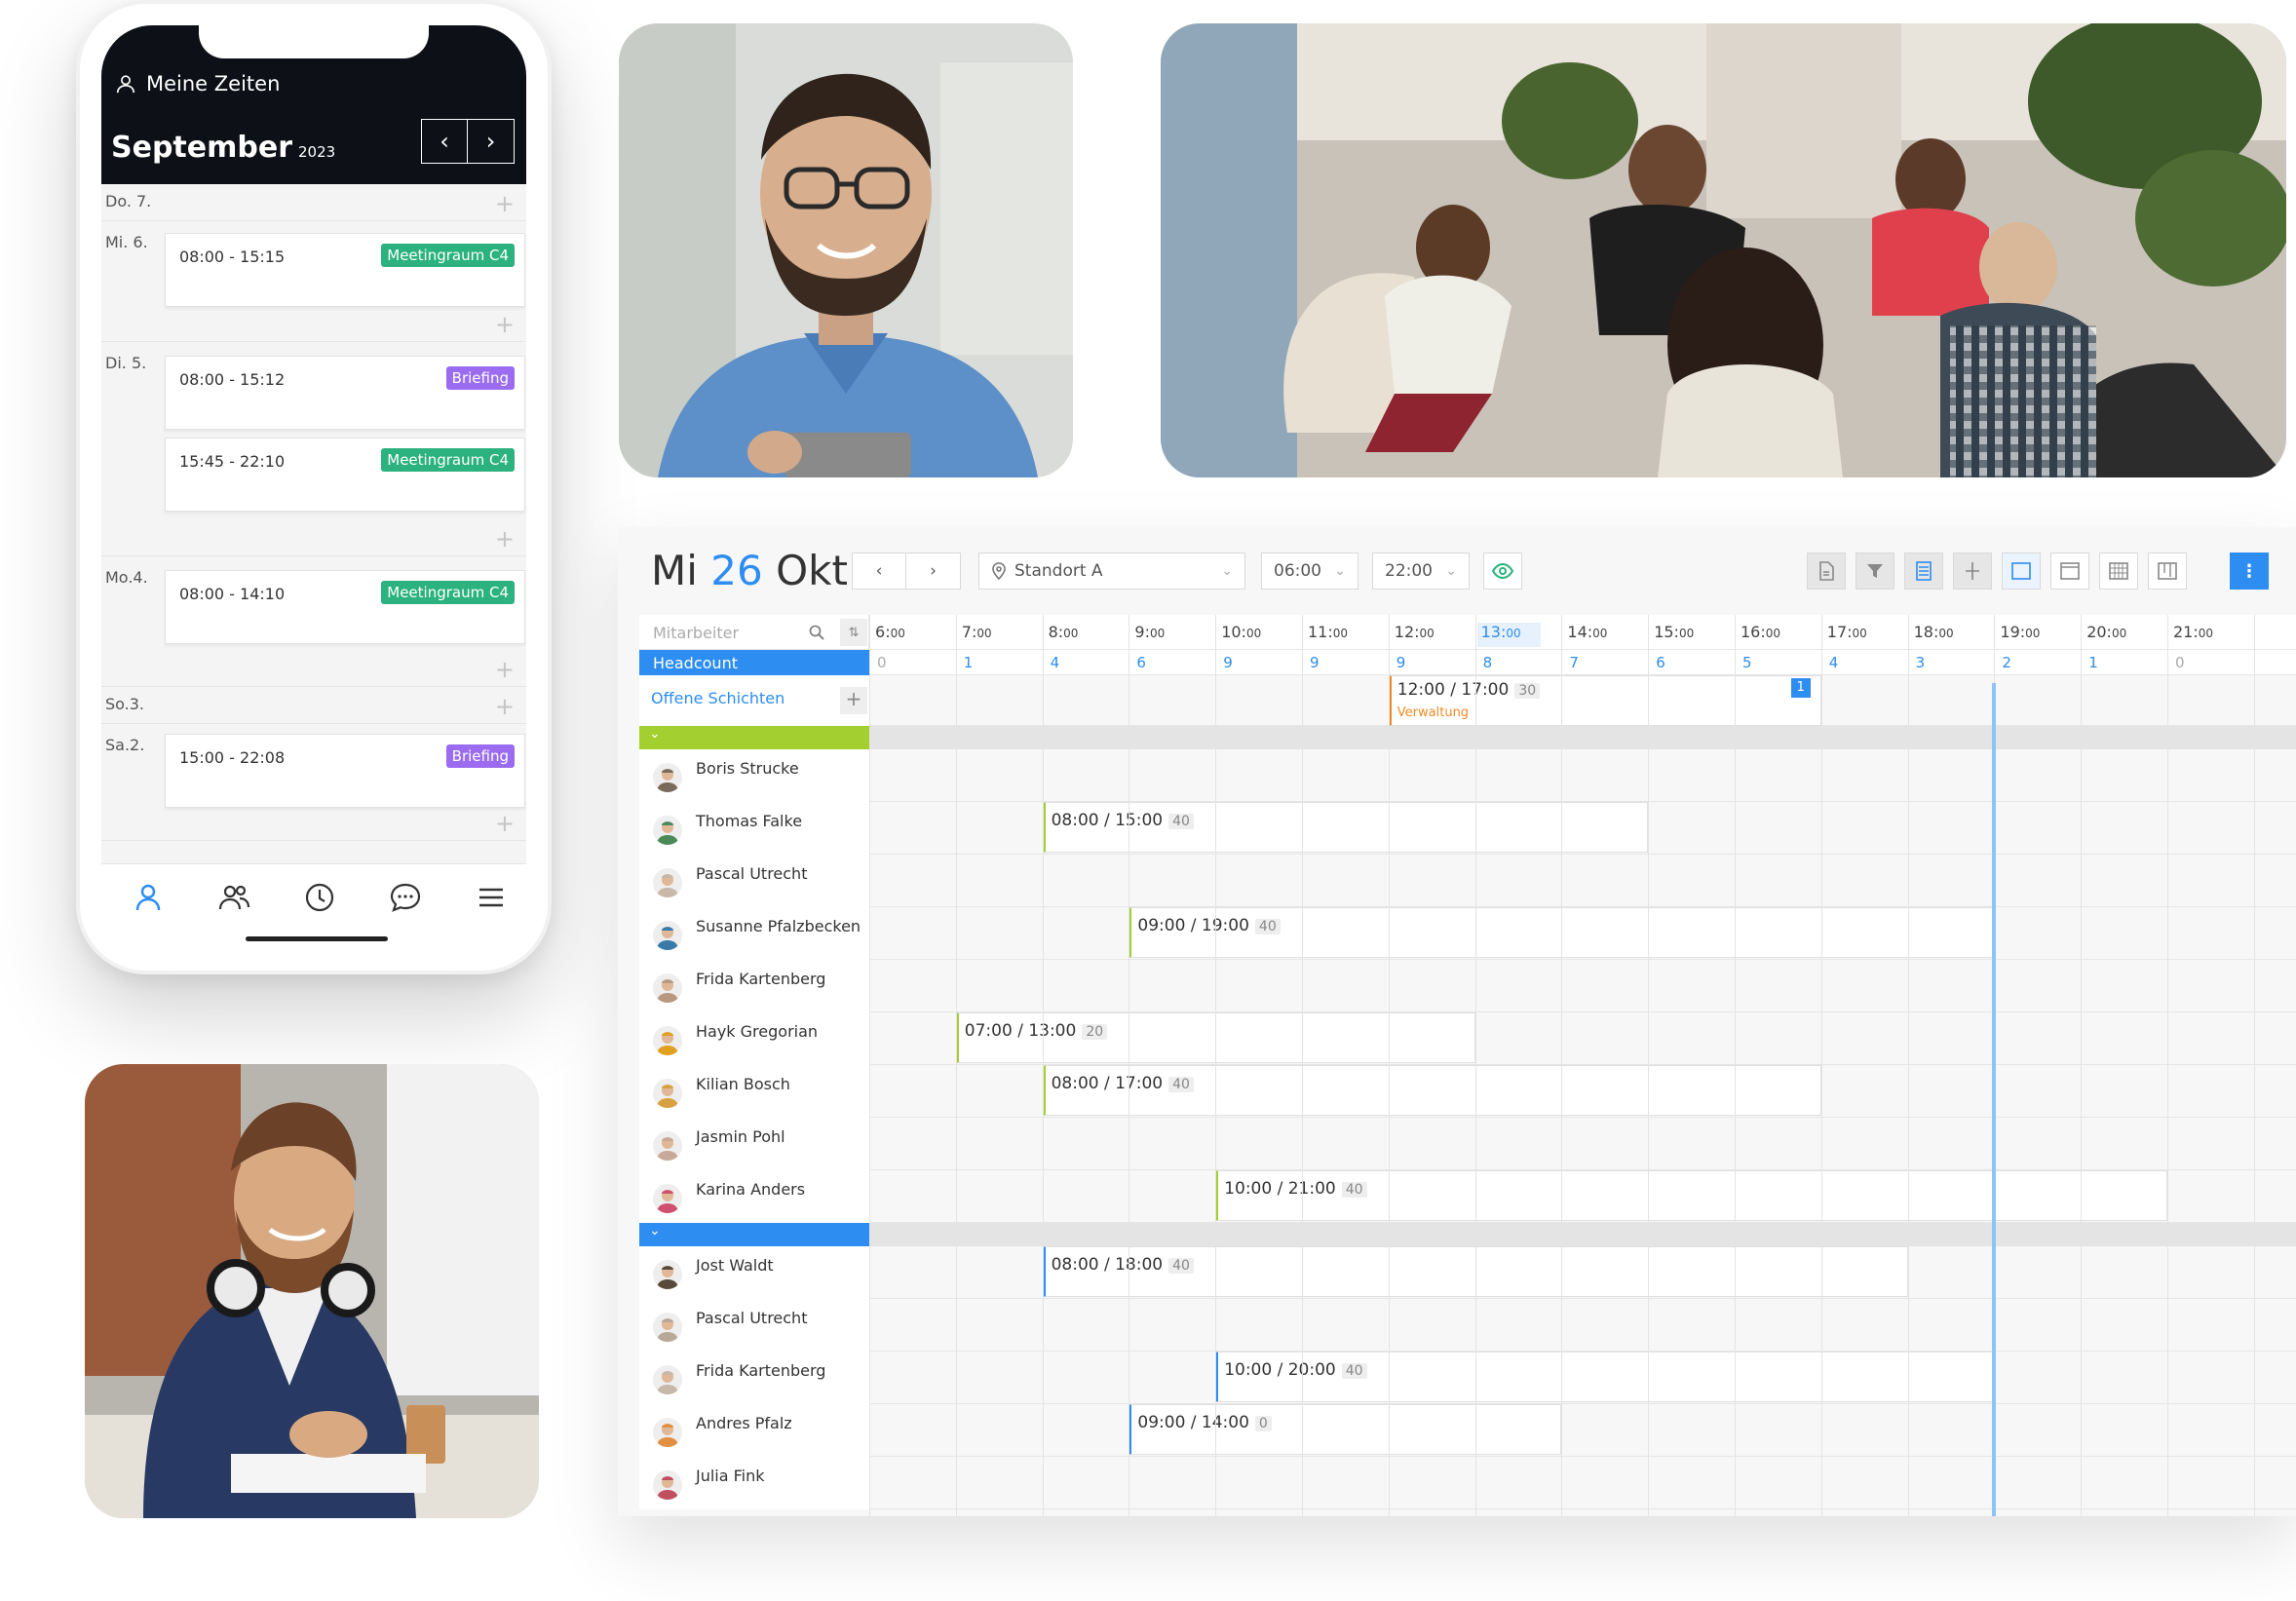 This screenshot has height=1601, width=2296. What do you see at coordinates (148, 897) in the screenshot?
I see `user-icon` at bounding box center [148, 897].